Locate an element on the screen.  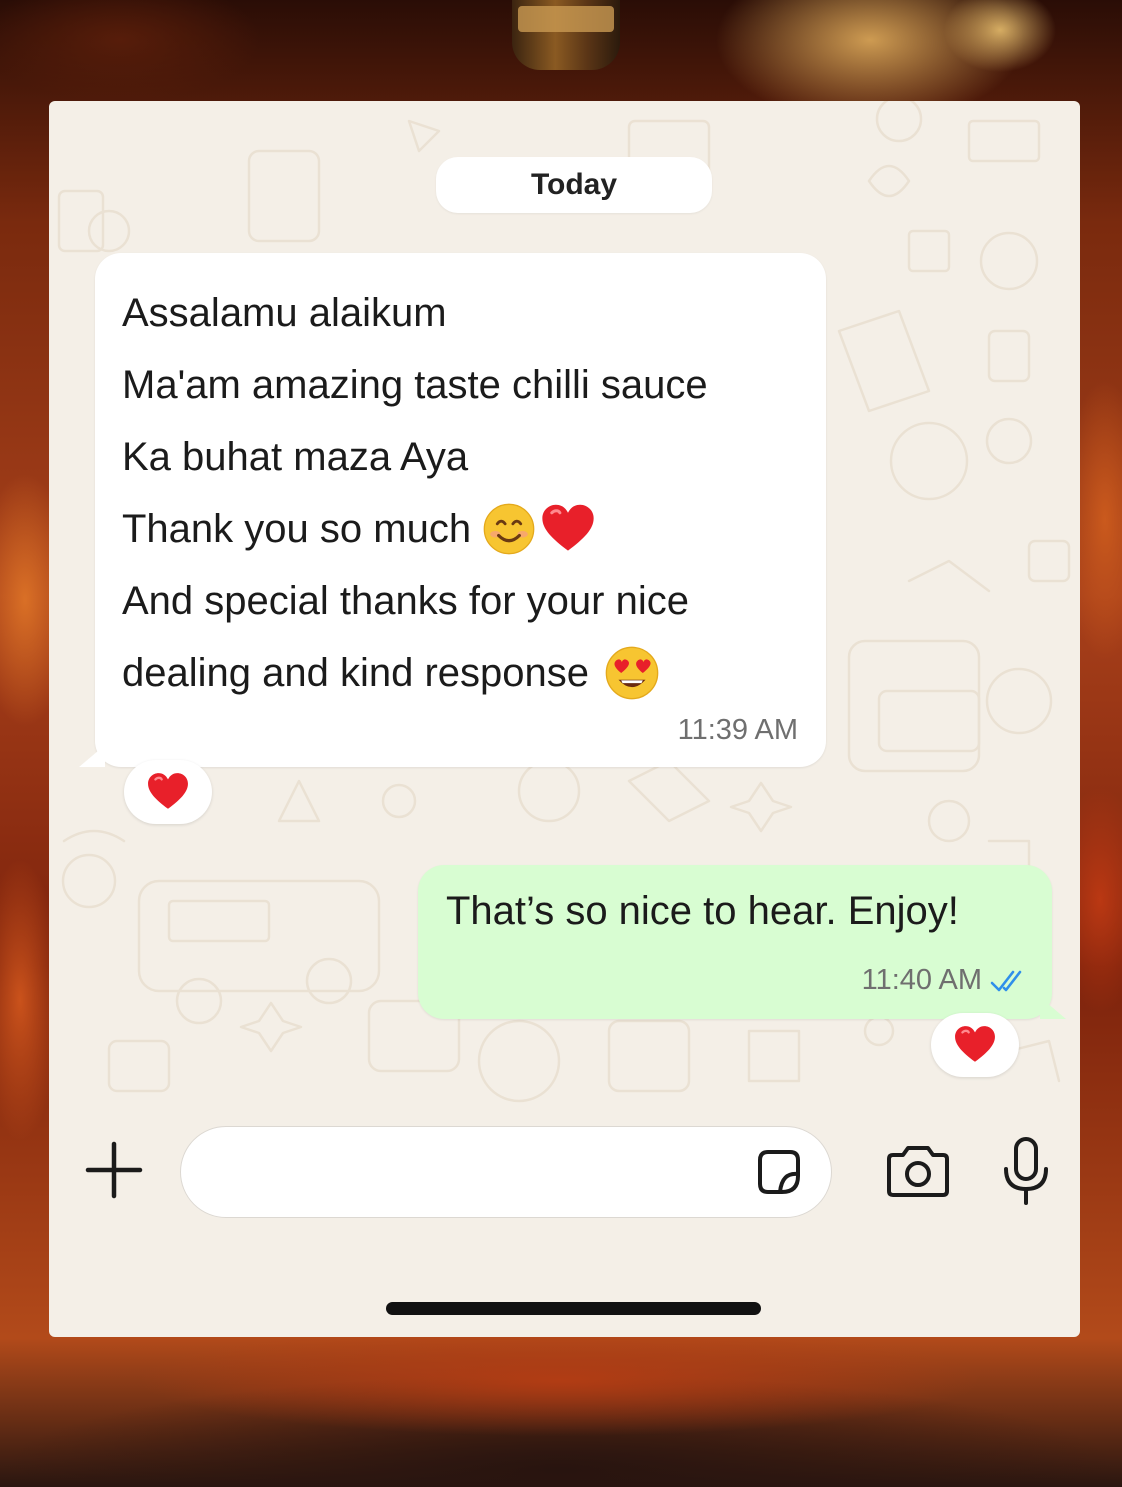
home-indicator is located at coordinates (573, 1308).